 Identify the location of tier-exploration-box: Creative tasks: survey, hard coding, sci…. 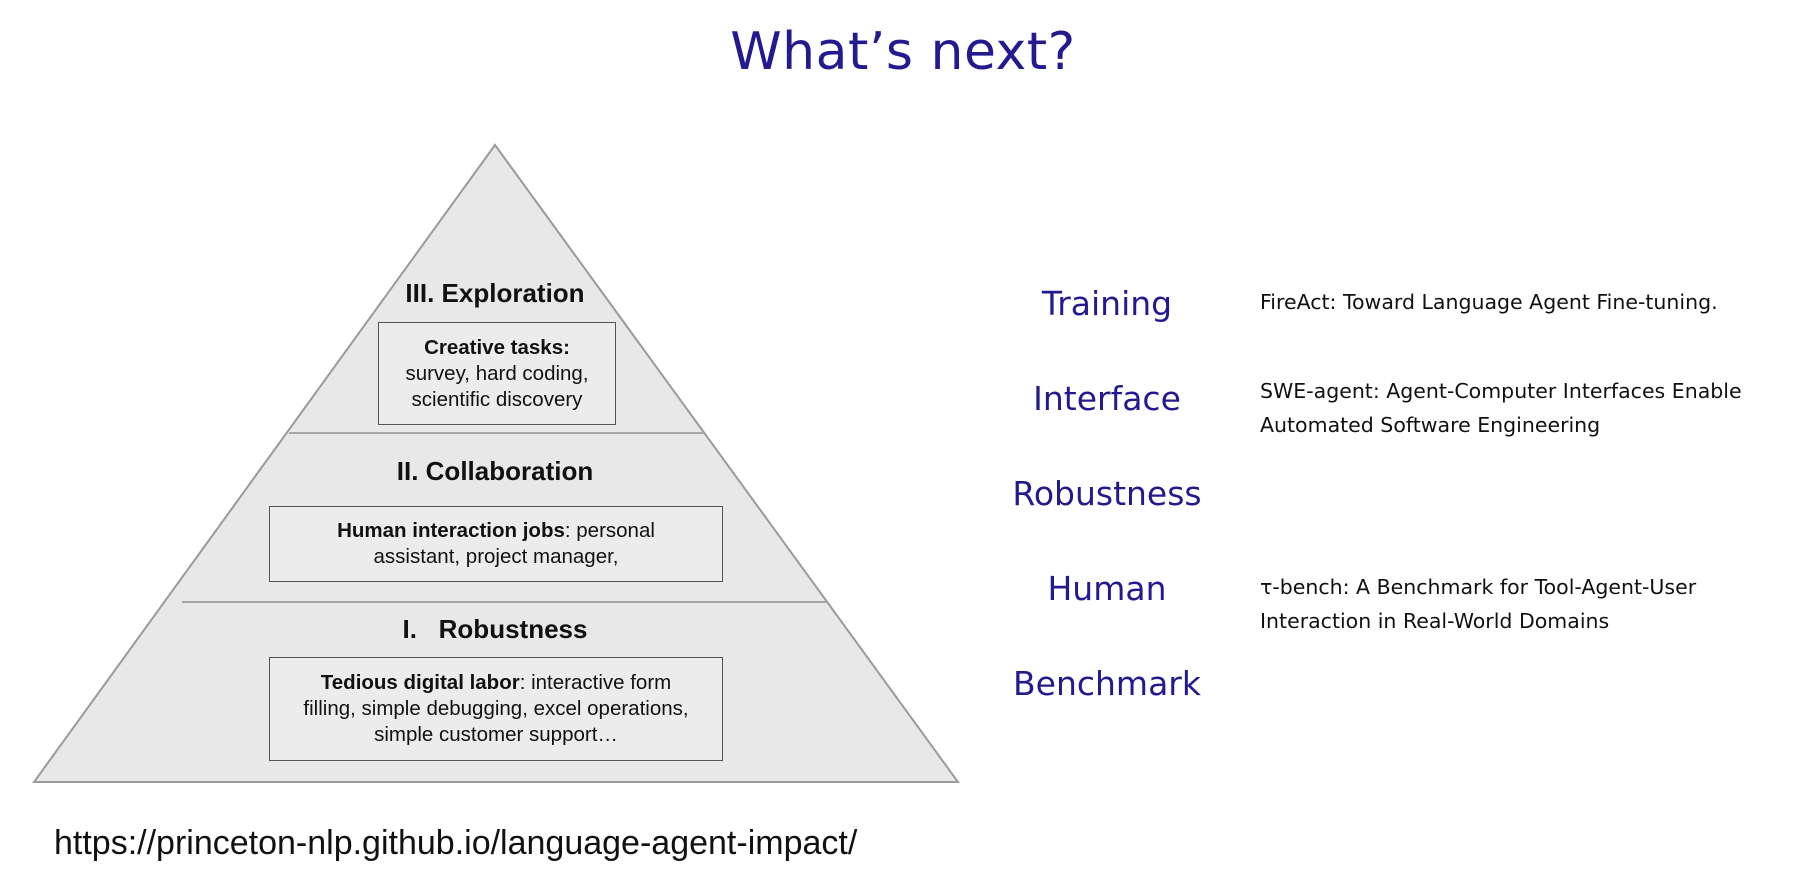
(497, 373).